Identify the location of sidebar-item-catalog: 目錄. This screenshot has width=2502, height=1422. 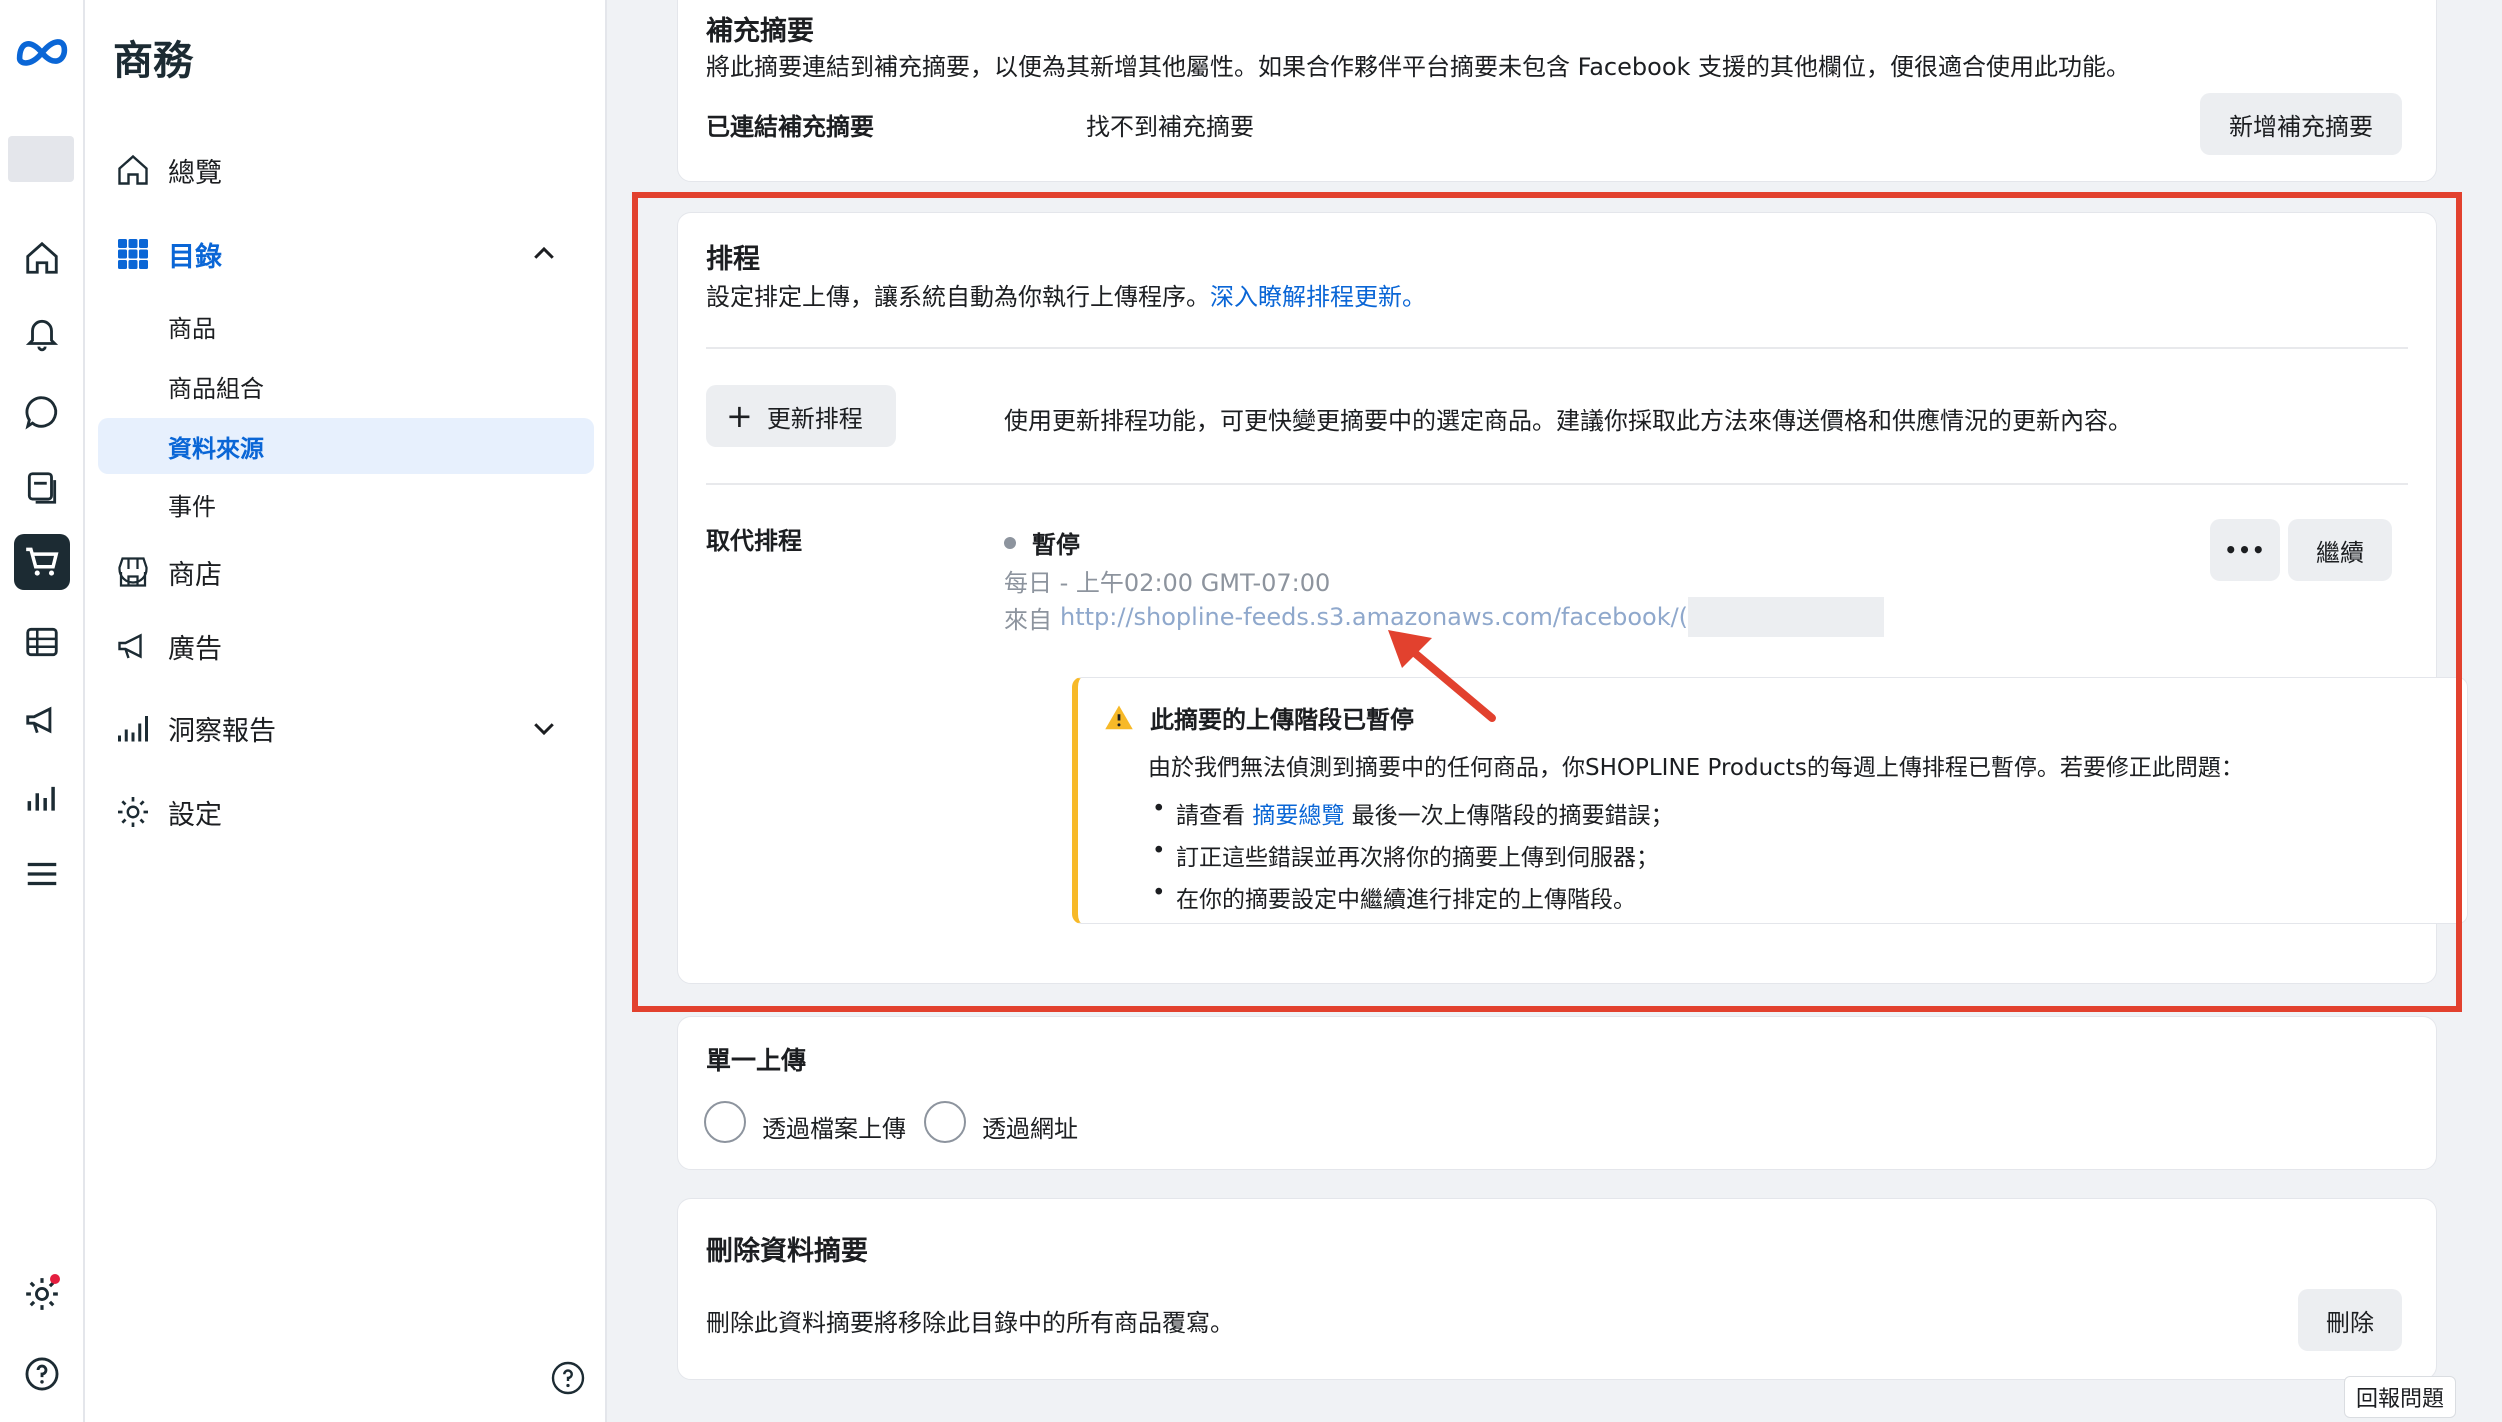
(346, 254).